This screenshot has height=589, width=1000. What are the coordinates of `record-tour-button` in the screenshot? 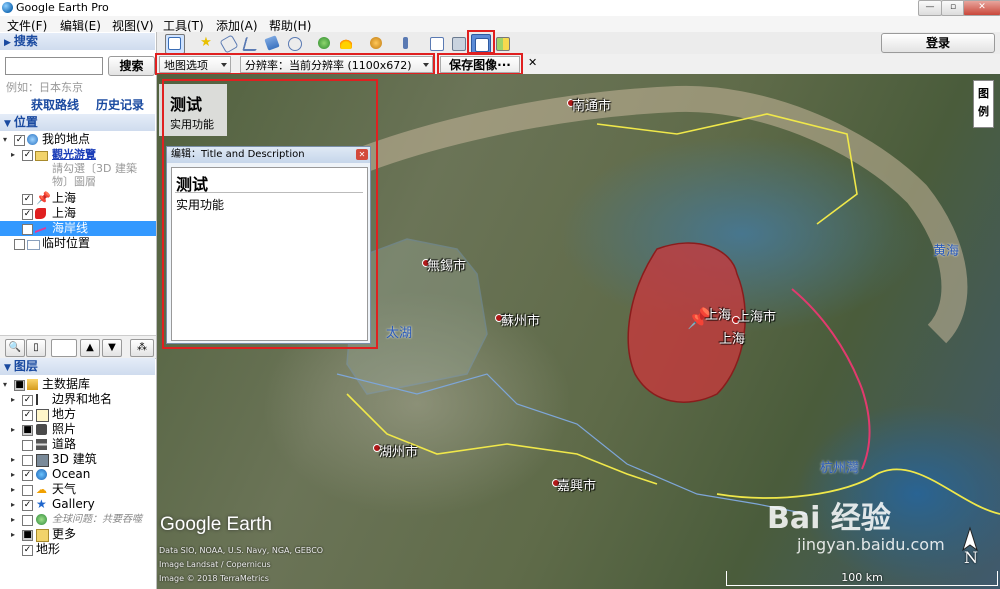 It's located at (294, 43).